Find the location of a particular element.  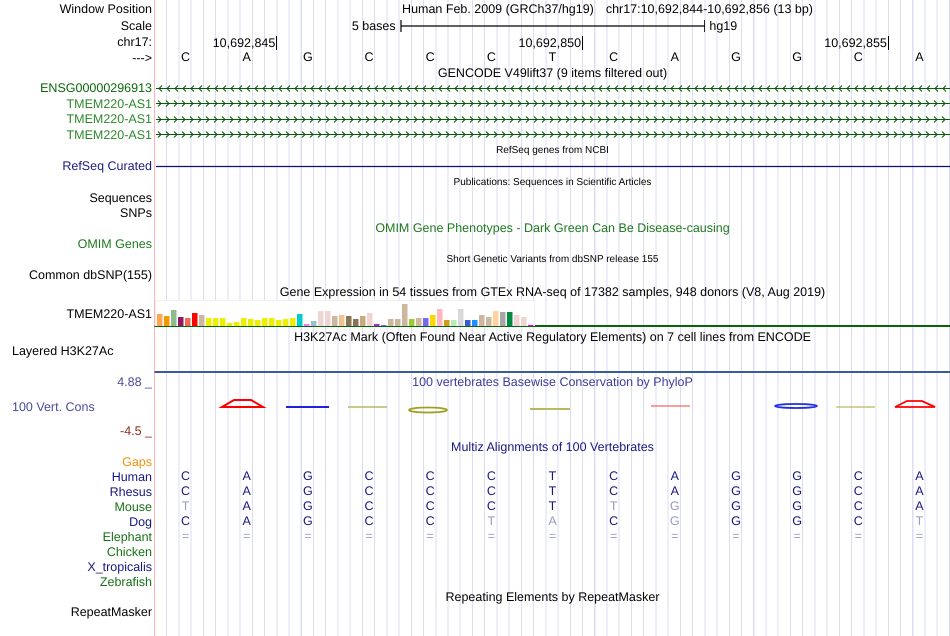

track-title: H3K27Ac Mark (Often Found Near Active Regulatory Elements) on 7 cell lines from ENCODE is located at coordinates (552, 337).